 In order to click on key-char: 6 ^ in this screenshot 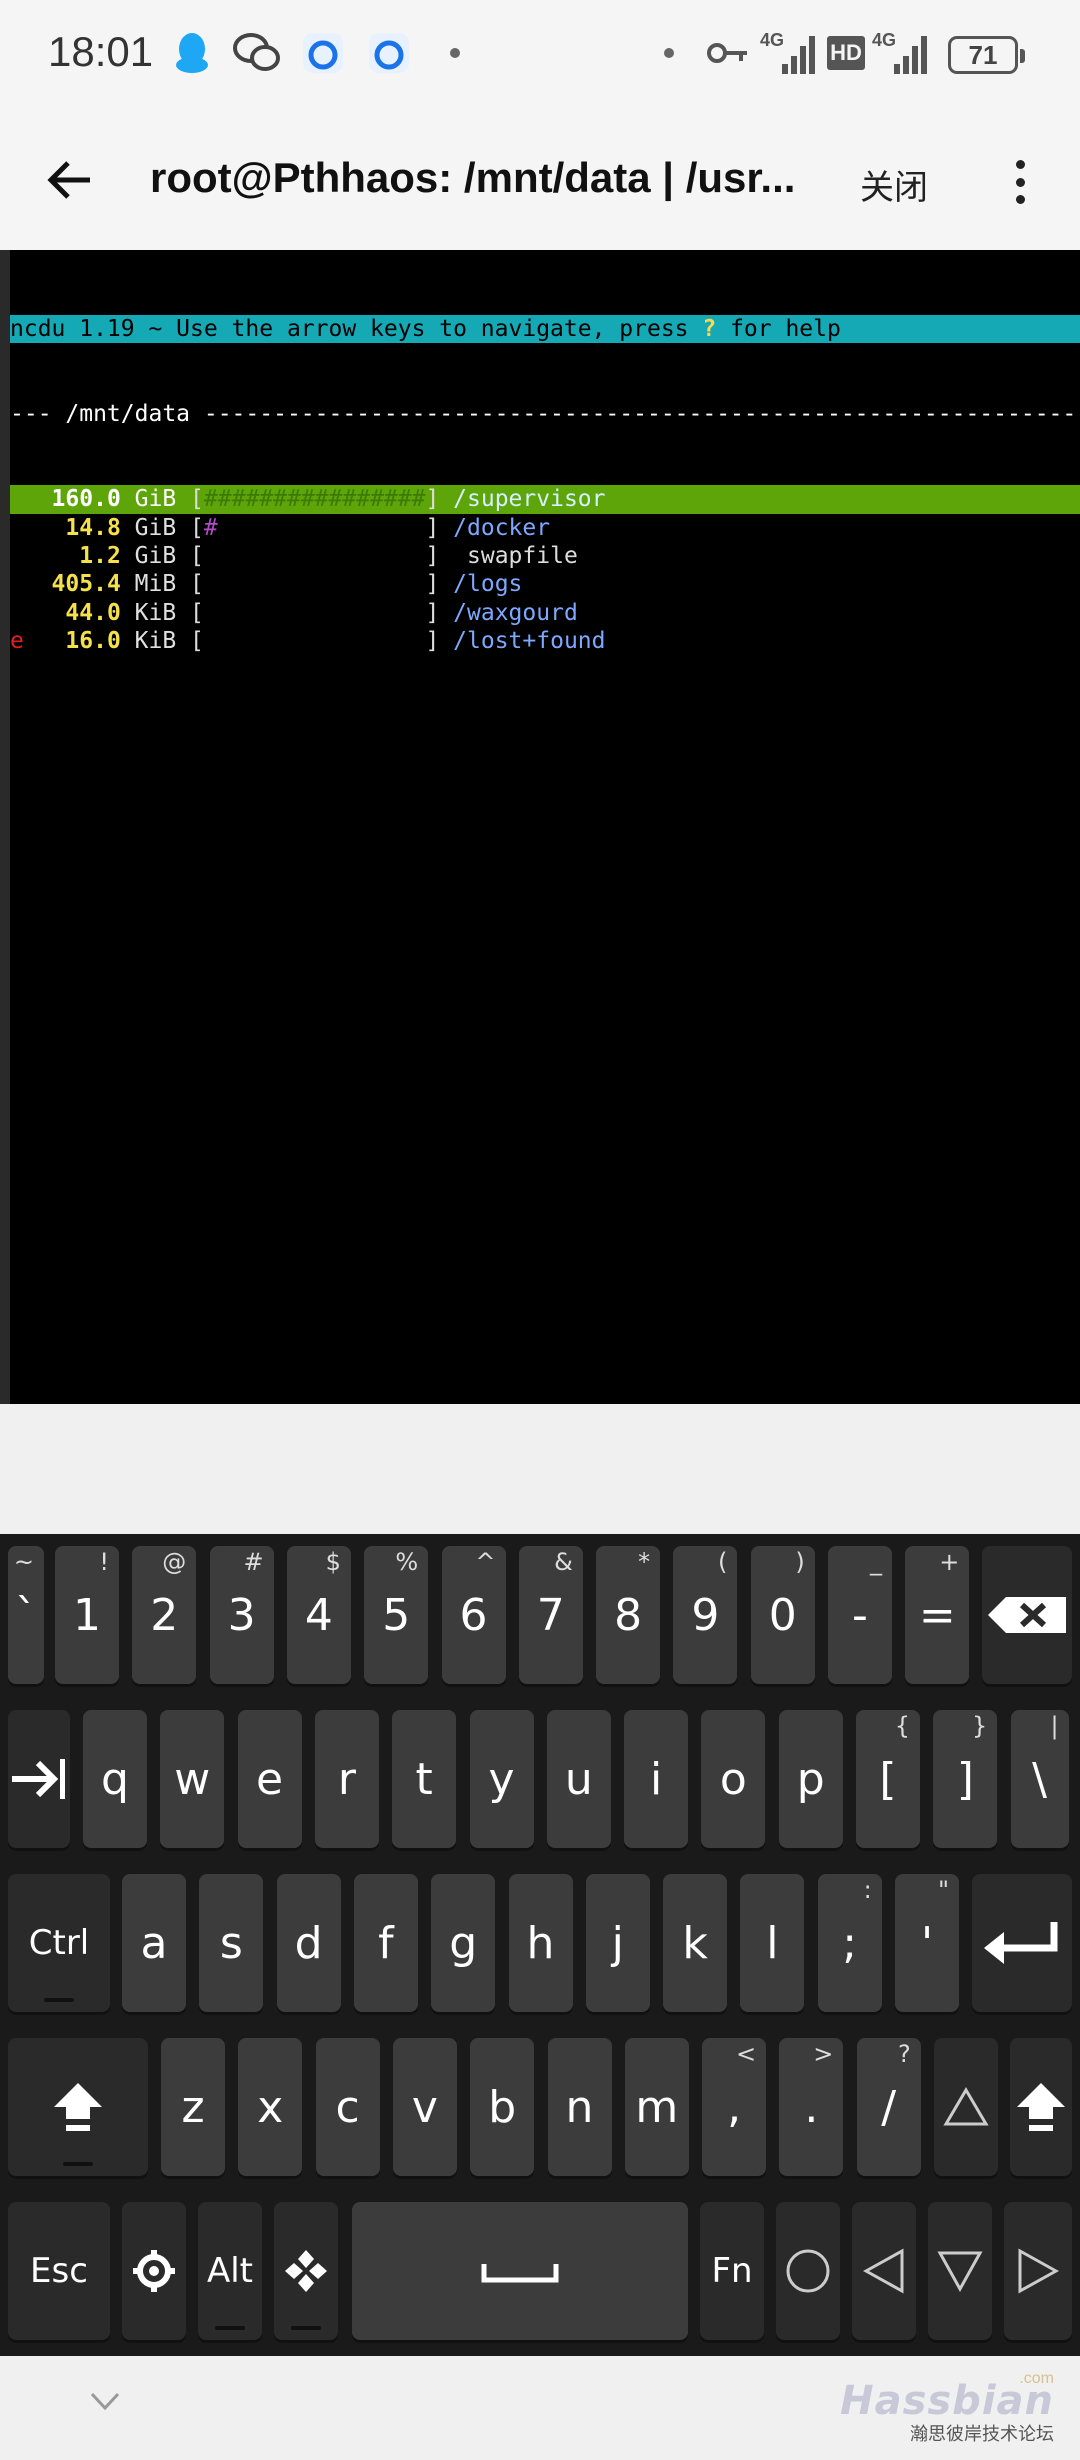, I will do `click(473, 1615)`.